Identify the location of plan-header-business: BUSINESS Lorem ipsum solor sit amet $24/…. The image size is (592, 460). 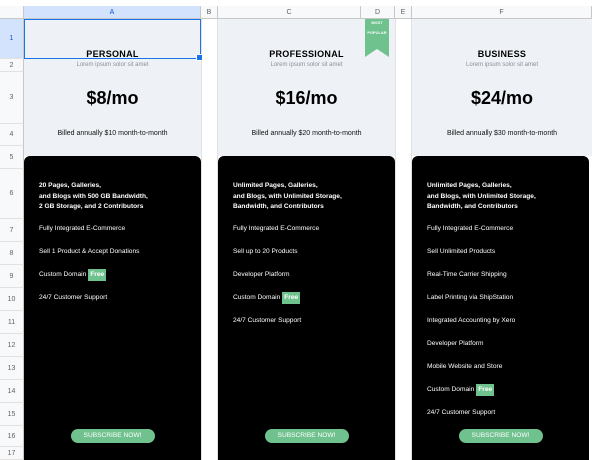
(502, 87).